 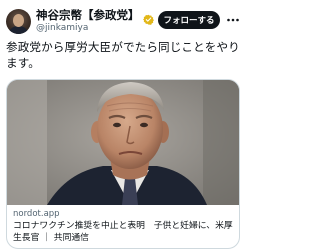 What do you see at coordinates (88, 15) in the screenshot?
I see `author-display-name: 神谷宗幣【参政党】` at bounding box center [88, 15].